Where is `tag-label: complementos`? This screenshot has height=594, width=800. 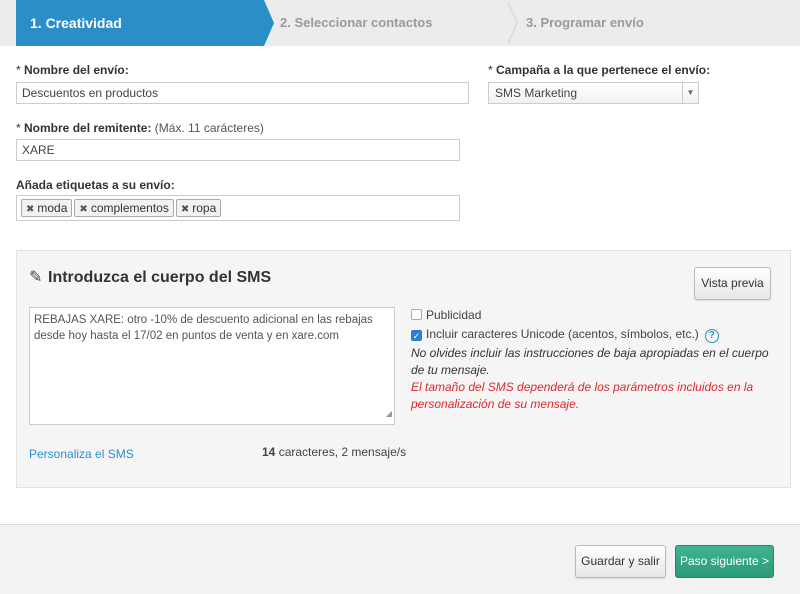
tag-label: complementos is located at coordinates (129, 208).